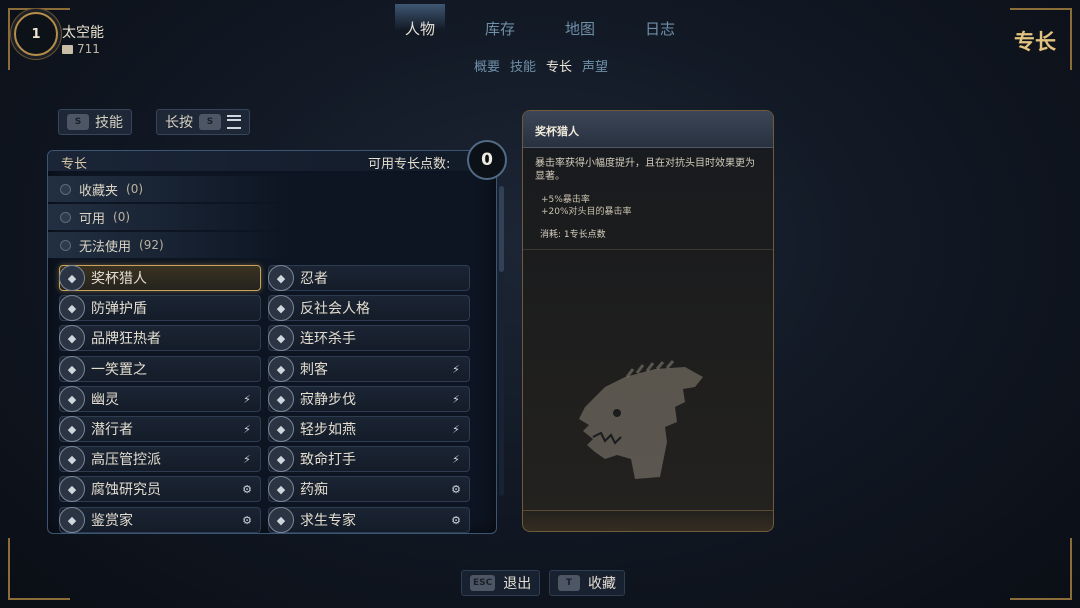  Describe the element at coordinates (95, 122) in the screenshot. I see `skills-filter-button: S 技能` at that location.